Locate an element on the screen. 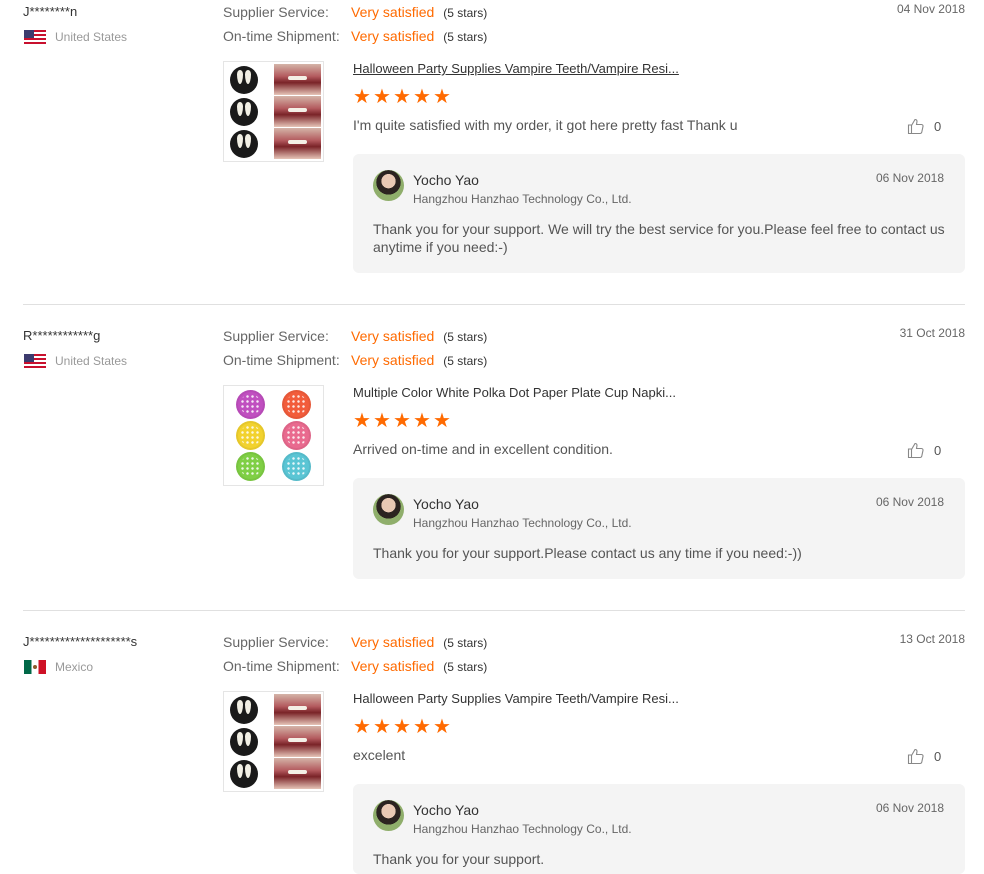 The image size is (984, 874). buyer-name: J********n is located at coordinates (50, 11).